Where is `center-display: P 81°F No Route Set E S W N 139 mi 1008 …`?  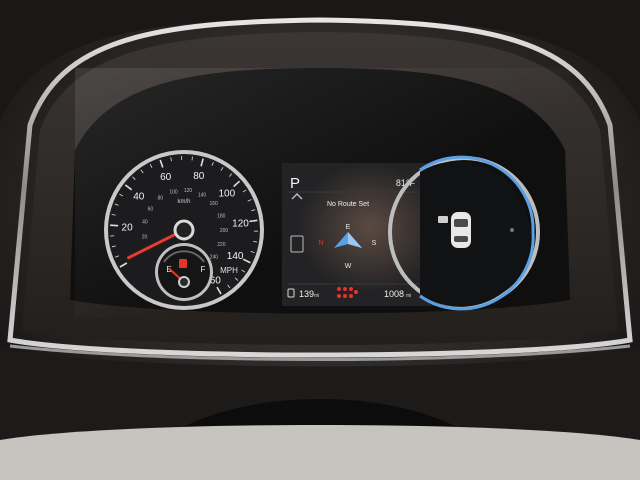 center-display: P 81°F No Route Set E S W N 139 mi 1008 … is located at coordinates (362, 234).